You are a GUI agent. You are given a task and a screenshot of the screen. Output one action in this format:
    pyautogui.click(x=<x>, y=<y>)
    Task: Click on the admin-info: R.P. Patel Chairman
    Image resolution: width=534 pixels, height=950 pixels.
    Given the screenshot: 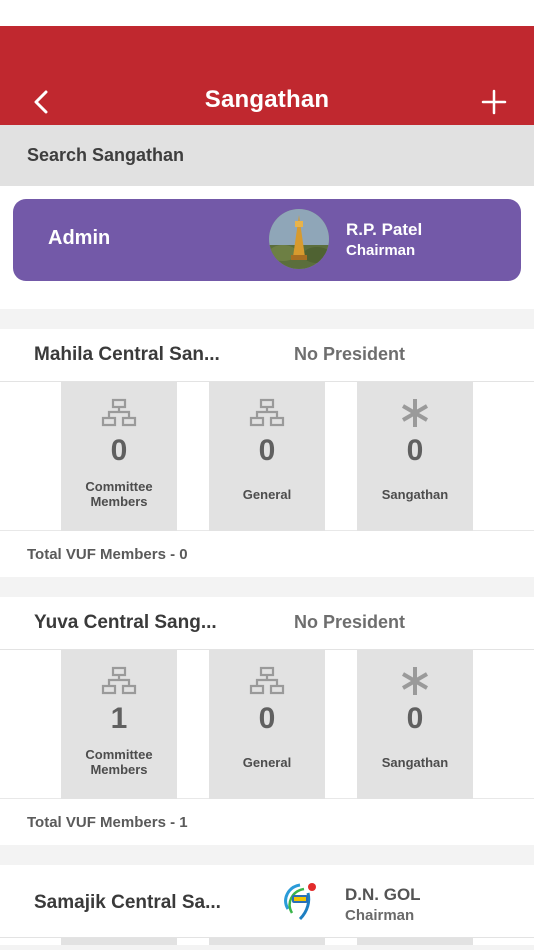 What is the action you would take?
    pyautogui.click(x=384, y=239)
    